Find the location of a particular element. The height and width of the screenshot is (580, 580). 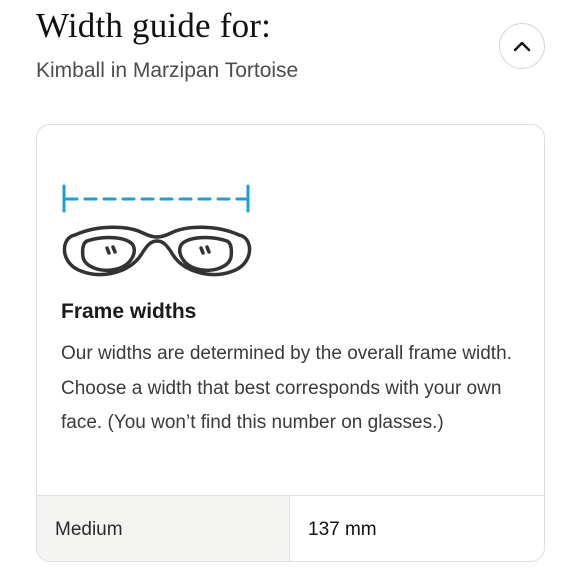

width-table: Medium 137 mm is located at coordinates (290, 528).